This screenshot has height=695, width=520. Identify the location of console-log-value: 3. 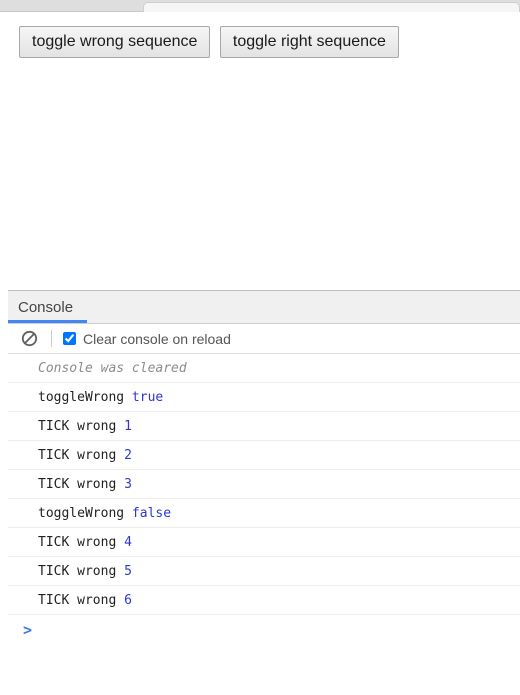
(128, 484).